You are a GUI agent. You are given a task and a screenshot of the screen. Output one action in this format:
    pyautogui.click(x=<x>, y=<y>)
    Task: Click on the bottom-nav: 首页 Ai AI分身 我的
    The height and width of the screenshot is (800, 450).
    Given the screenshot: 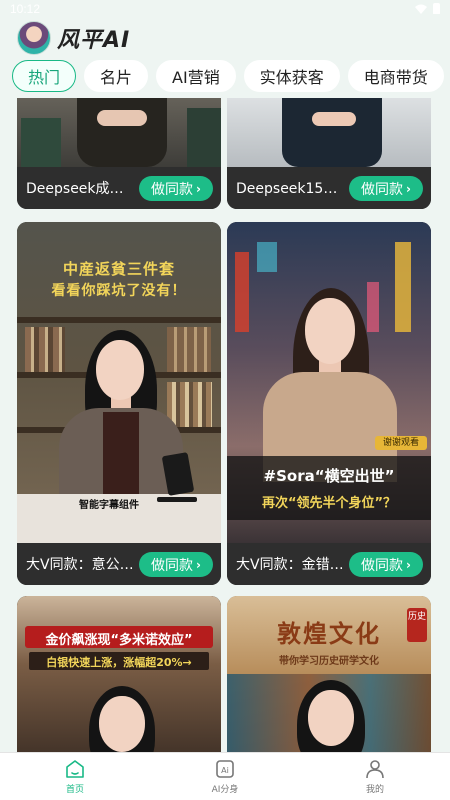 What is the action you would take?
    pyautogui.click(x=225, y=776)
    